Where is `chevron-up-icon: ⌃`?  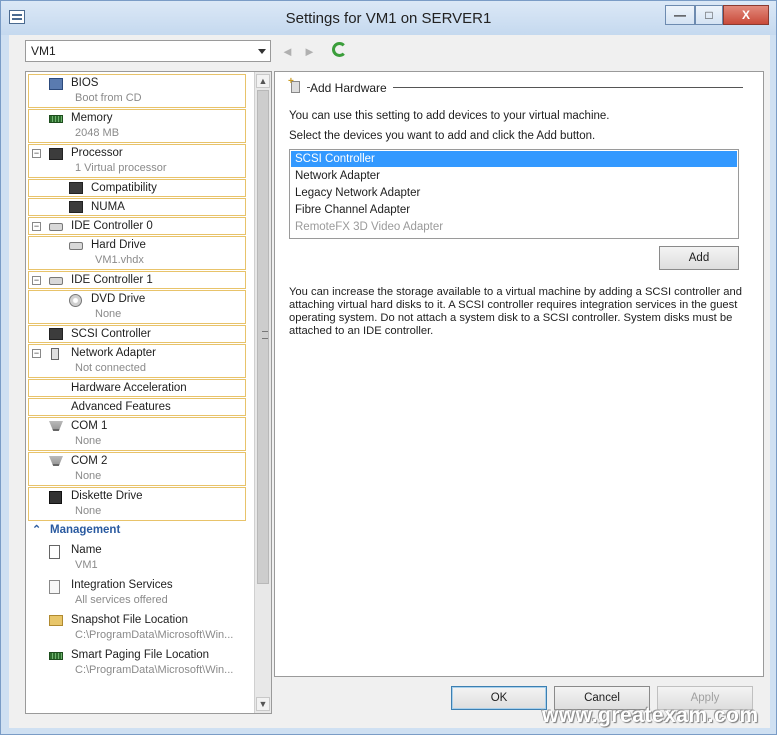 chevron-up-icon: ⌃ is located at coordinates (37, 530).